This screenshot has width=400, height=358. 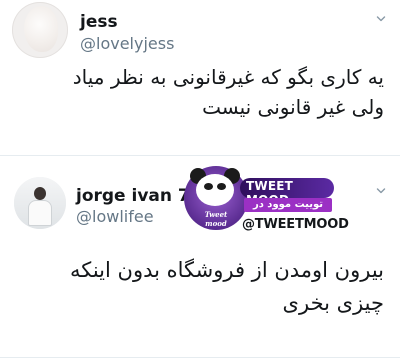 What do you see at coordinates (215, 190) in the screenshot?
I see `panda-face` at bounding box center [215, 190].